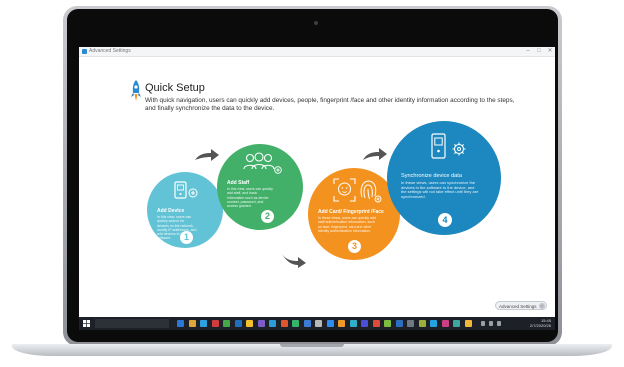 The image size is (624, 367). What do you see at coordinates (542, 306) in the screenshot?
I see `chevron-right-icon: ›` at bounding box center [542, 306].